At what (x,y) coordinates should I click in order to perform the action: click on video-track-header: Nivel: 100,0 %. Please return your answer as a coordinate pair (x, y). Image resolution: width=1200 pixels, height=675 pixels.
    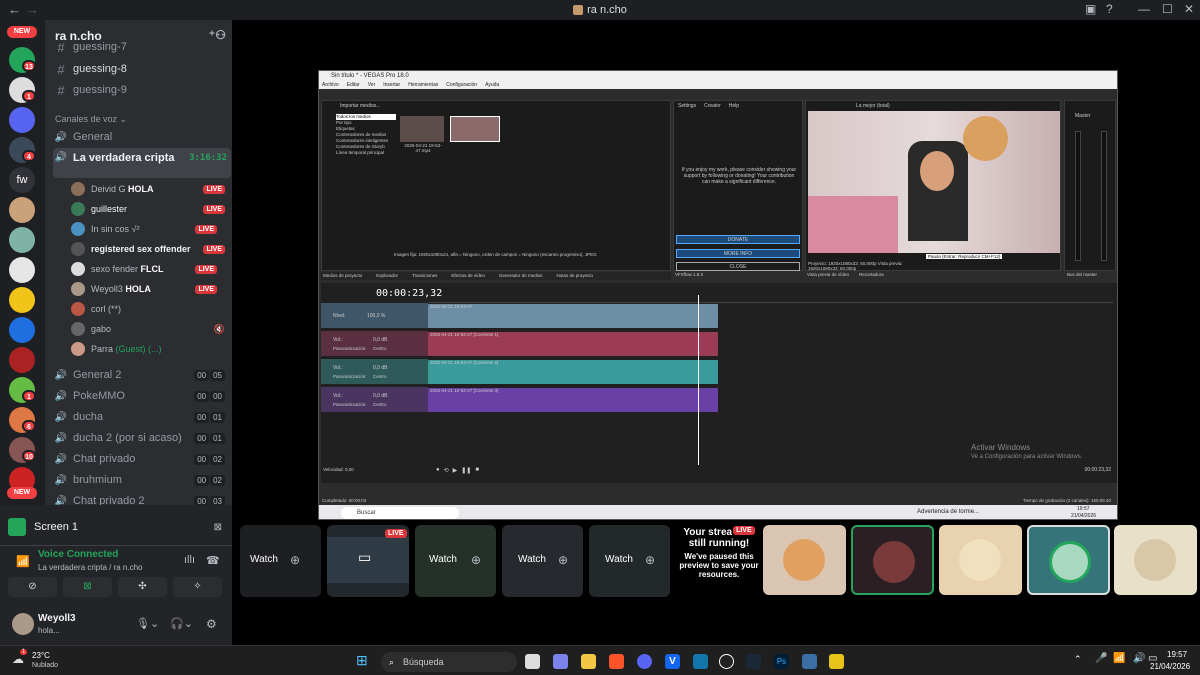
    Looking at the image, I should click on (374, 316).